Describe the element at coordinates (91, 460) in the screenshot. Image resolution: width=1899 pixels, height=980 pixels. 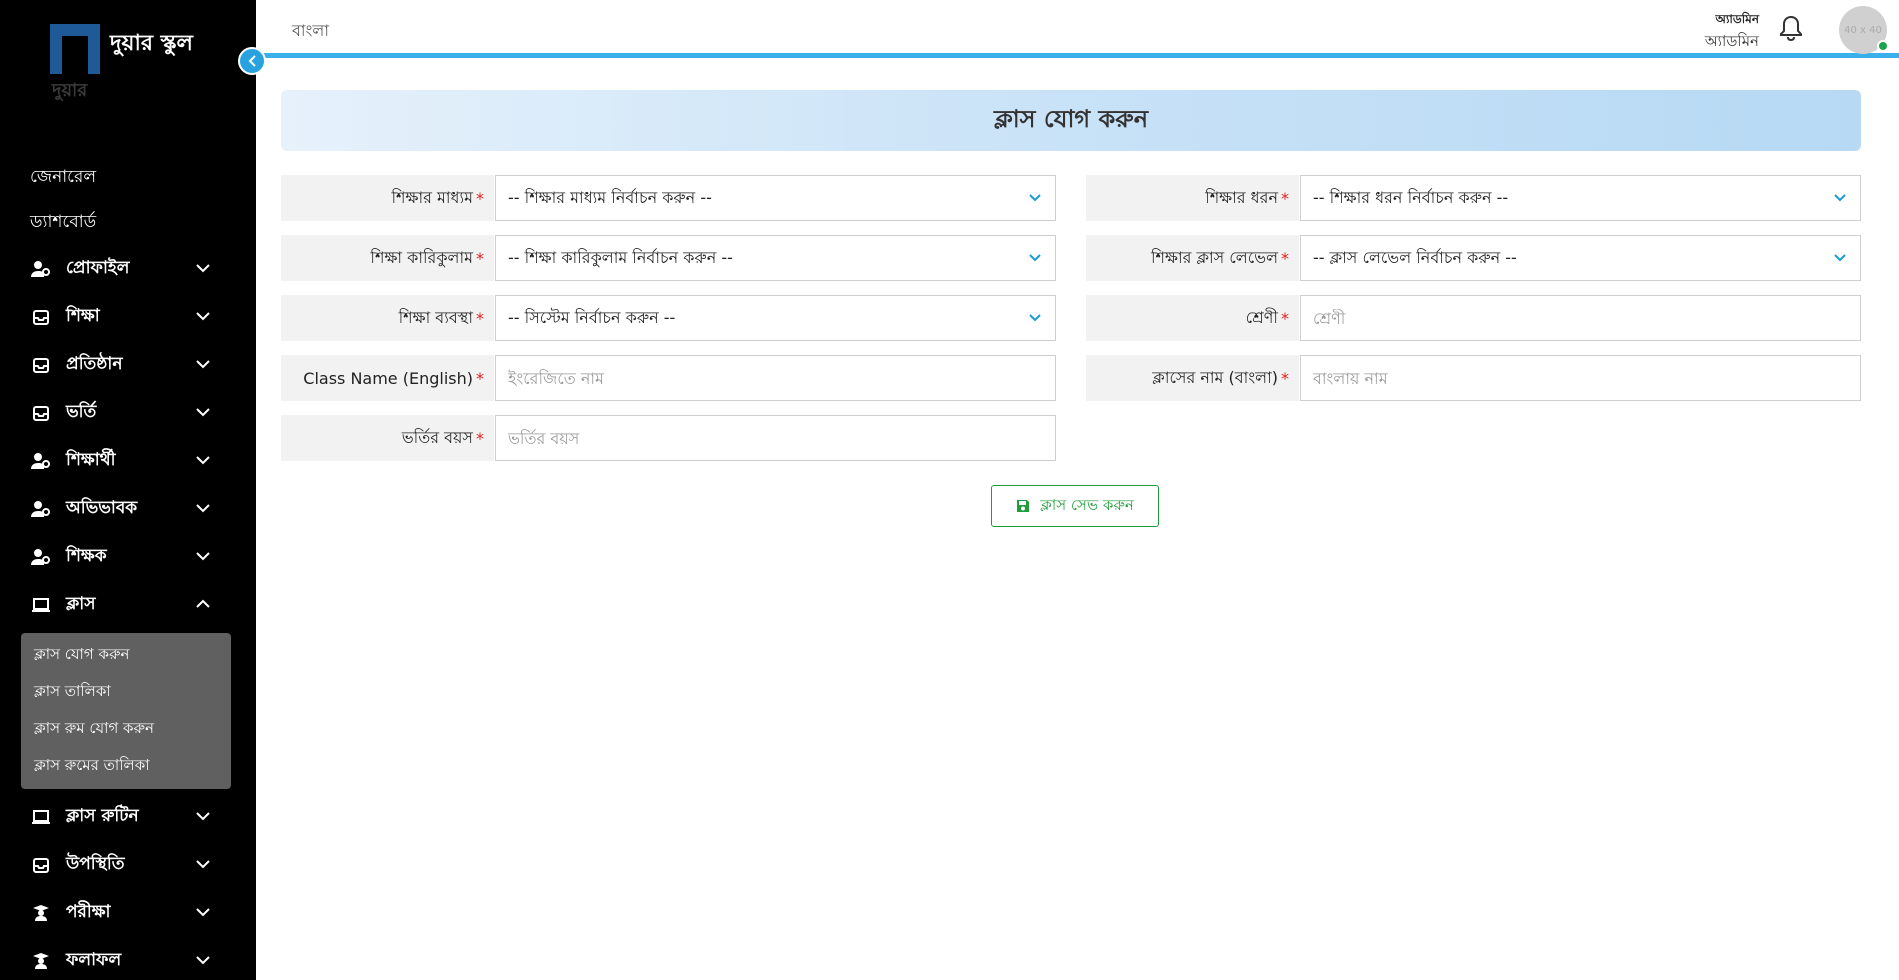
I see `sidebar-item-label: শিক্ষার্থী` at that location.